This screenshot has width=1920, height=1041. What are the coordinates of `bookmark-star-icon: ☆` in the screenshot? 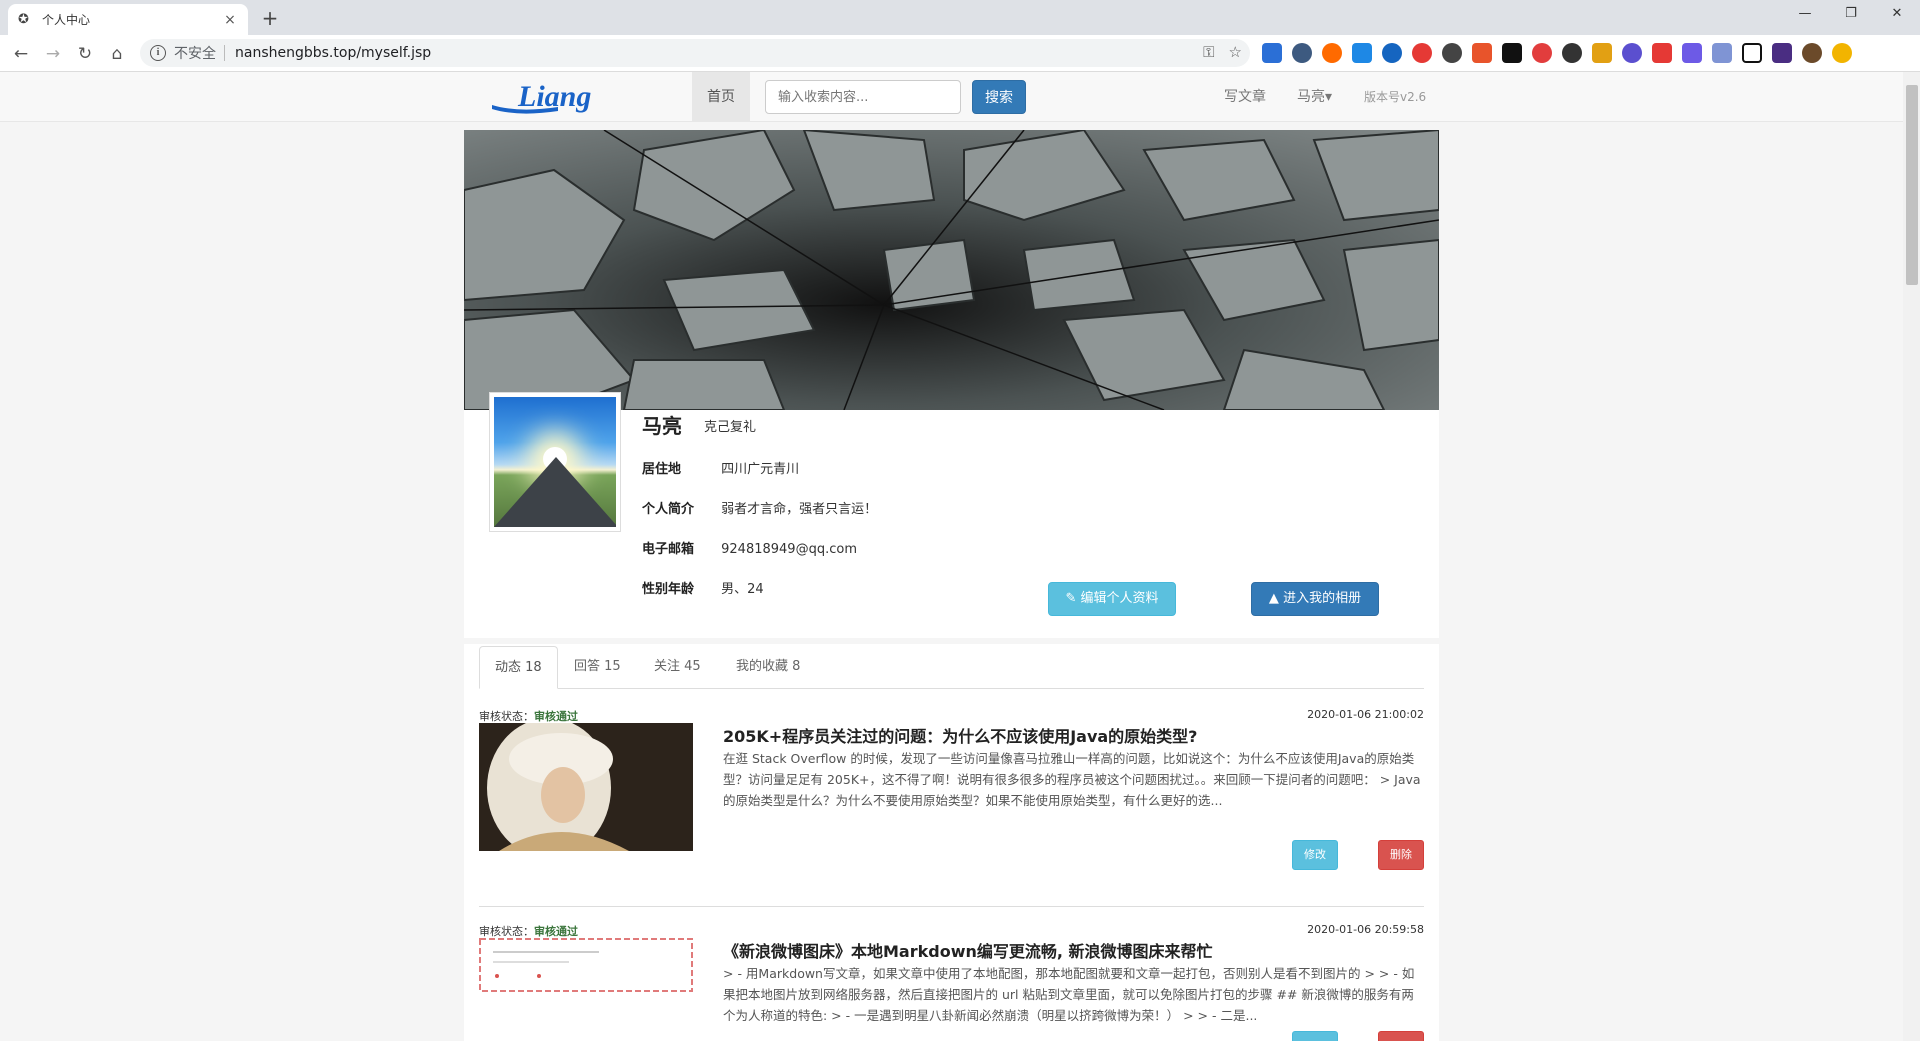 It's located at (1235, 52).